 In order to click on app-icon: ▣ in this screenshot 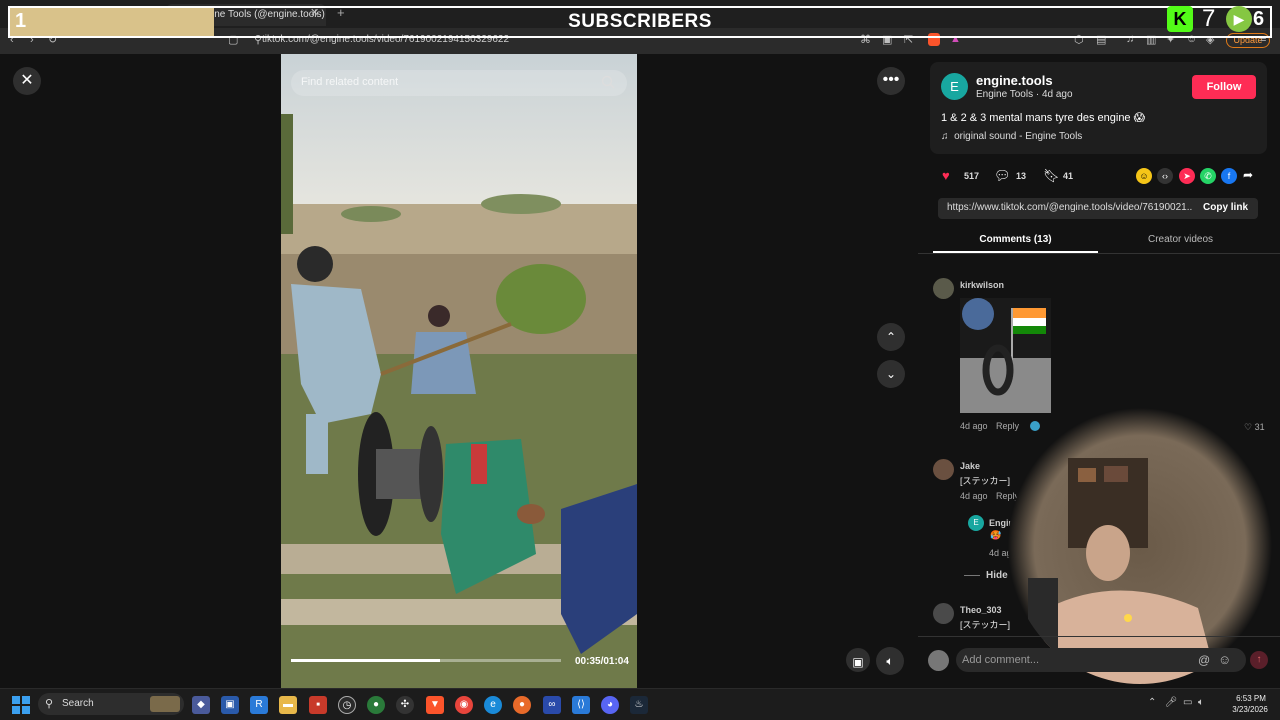, I will do `click(230, 705)`.